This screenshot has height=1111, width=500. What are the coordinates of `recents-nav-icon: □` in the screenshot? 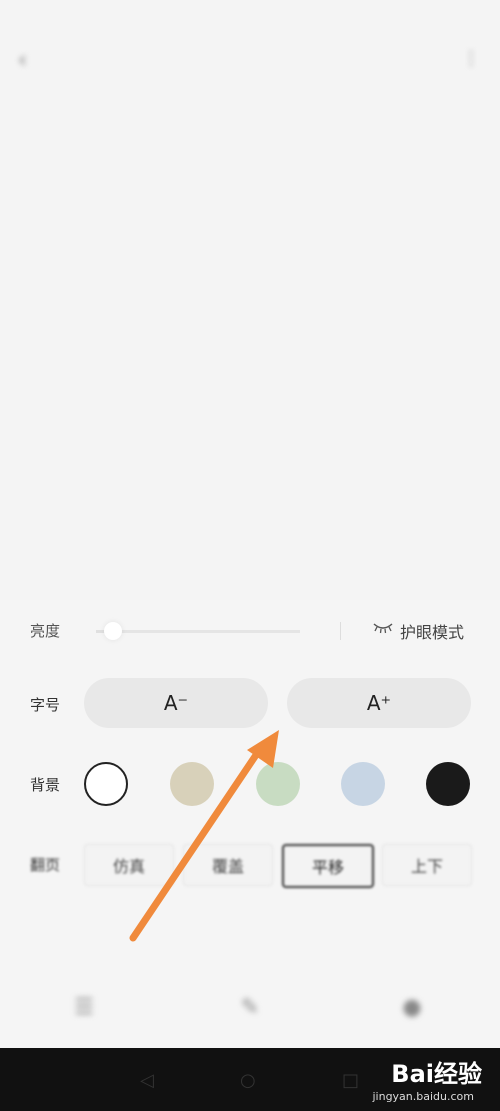 It's located at (350, 1080).